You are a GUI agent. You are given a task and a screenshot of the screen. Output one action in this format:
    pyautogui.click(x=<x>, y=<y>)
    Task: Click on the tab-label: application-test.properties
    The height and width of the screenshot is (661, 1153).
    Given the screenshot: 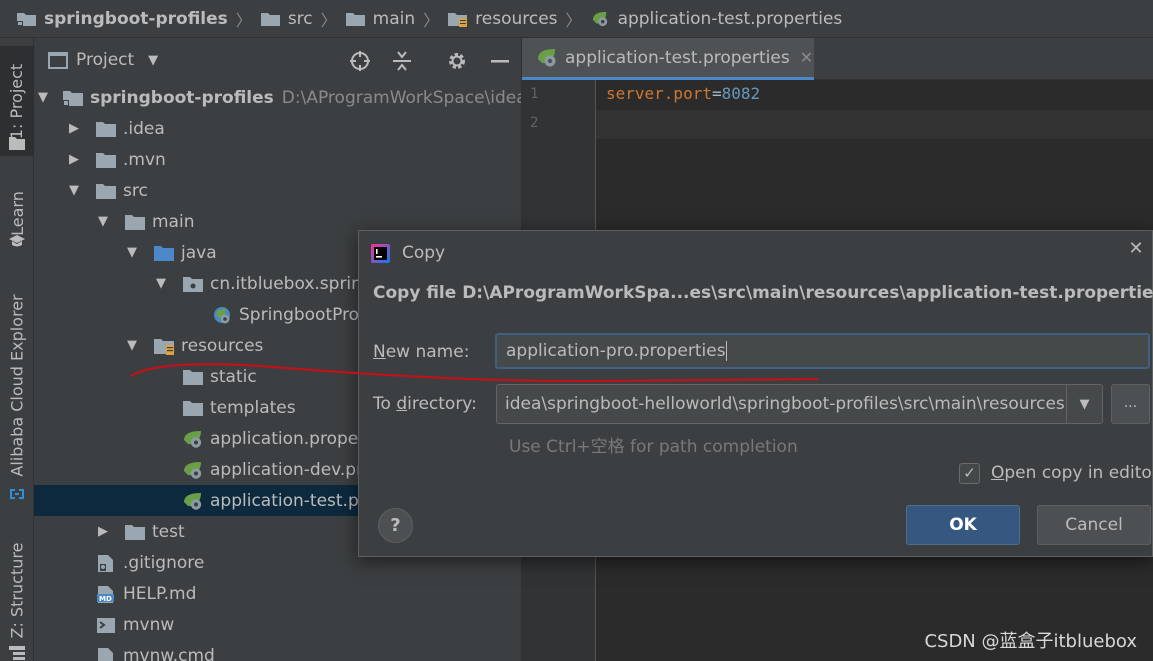 What is the action you would take?
    pyautogui.click(x=677, y=57)
    